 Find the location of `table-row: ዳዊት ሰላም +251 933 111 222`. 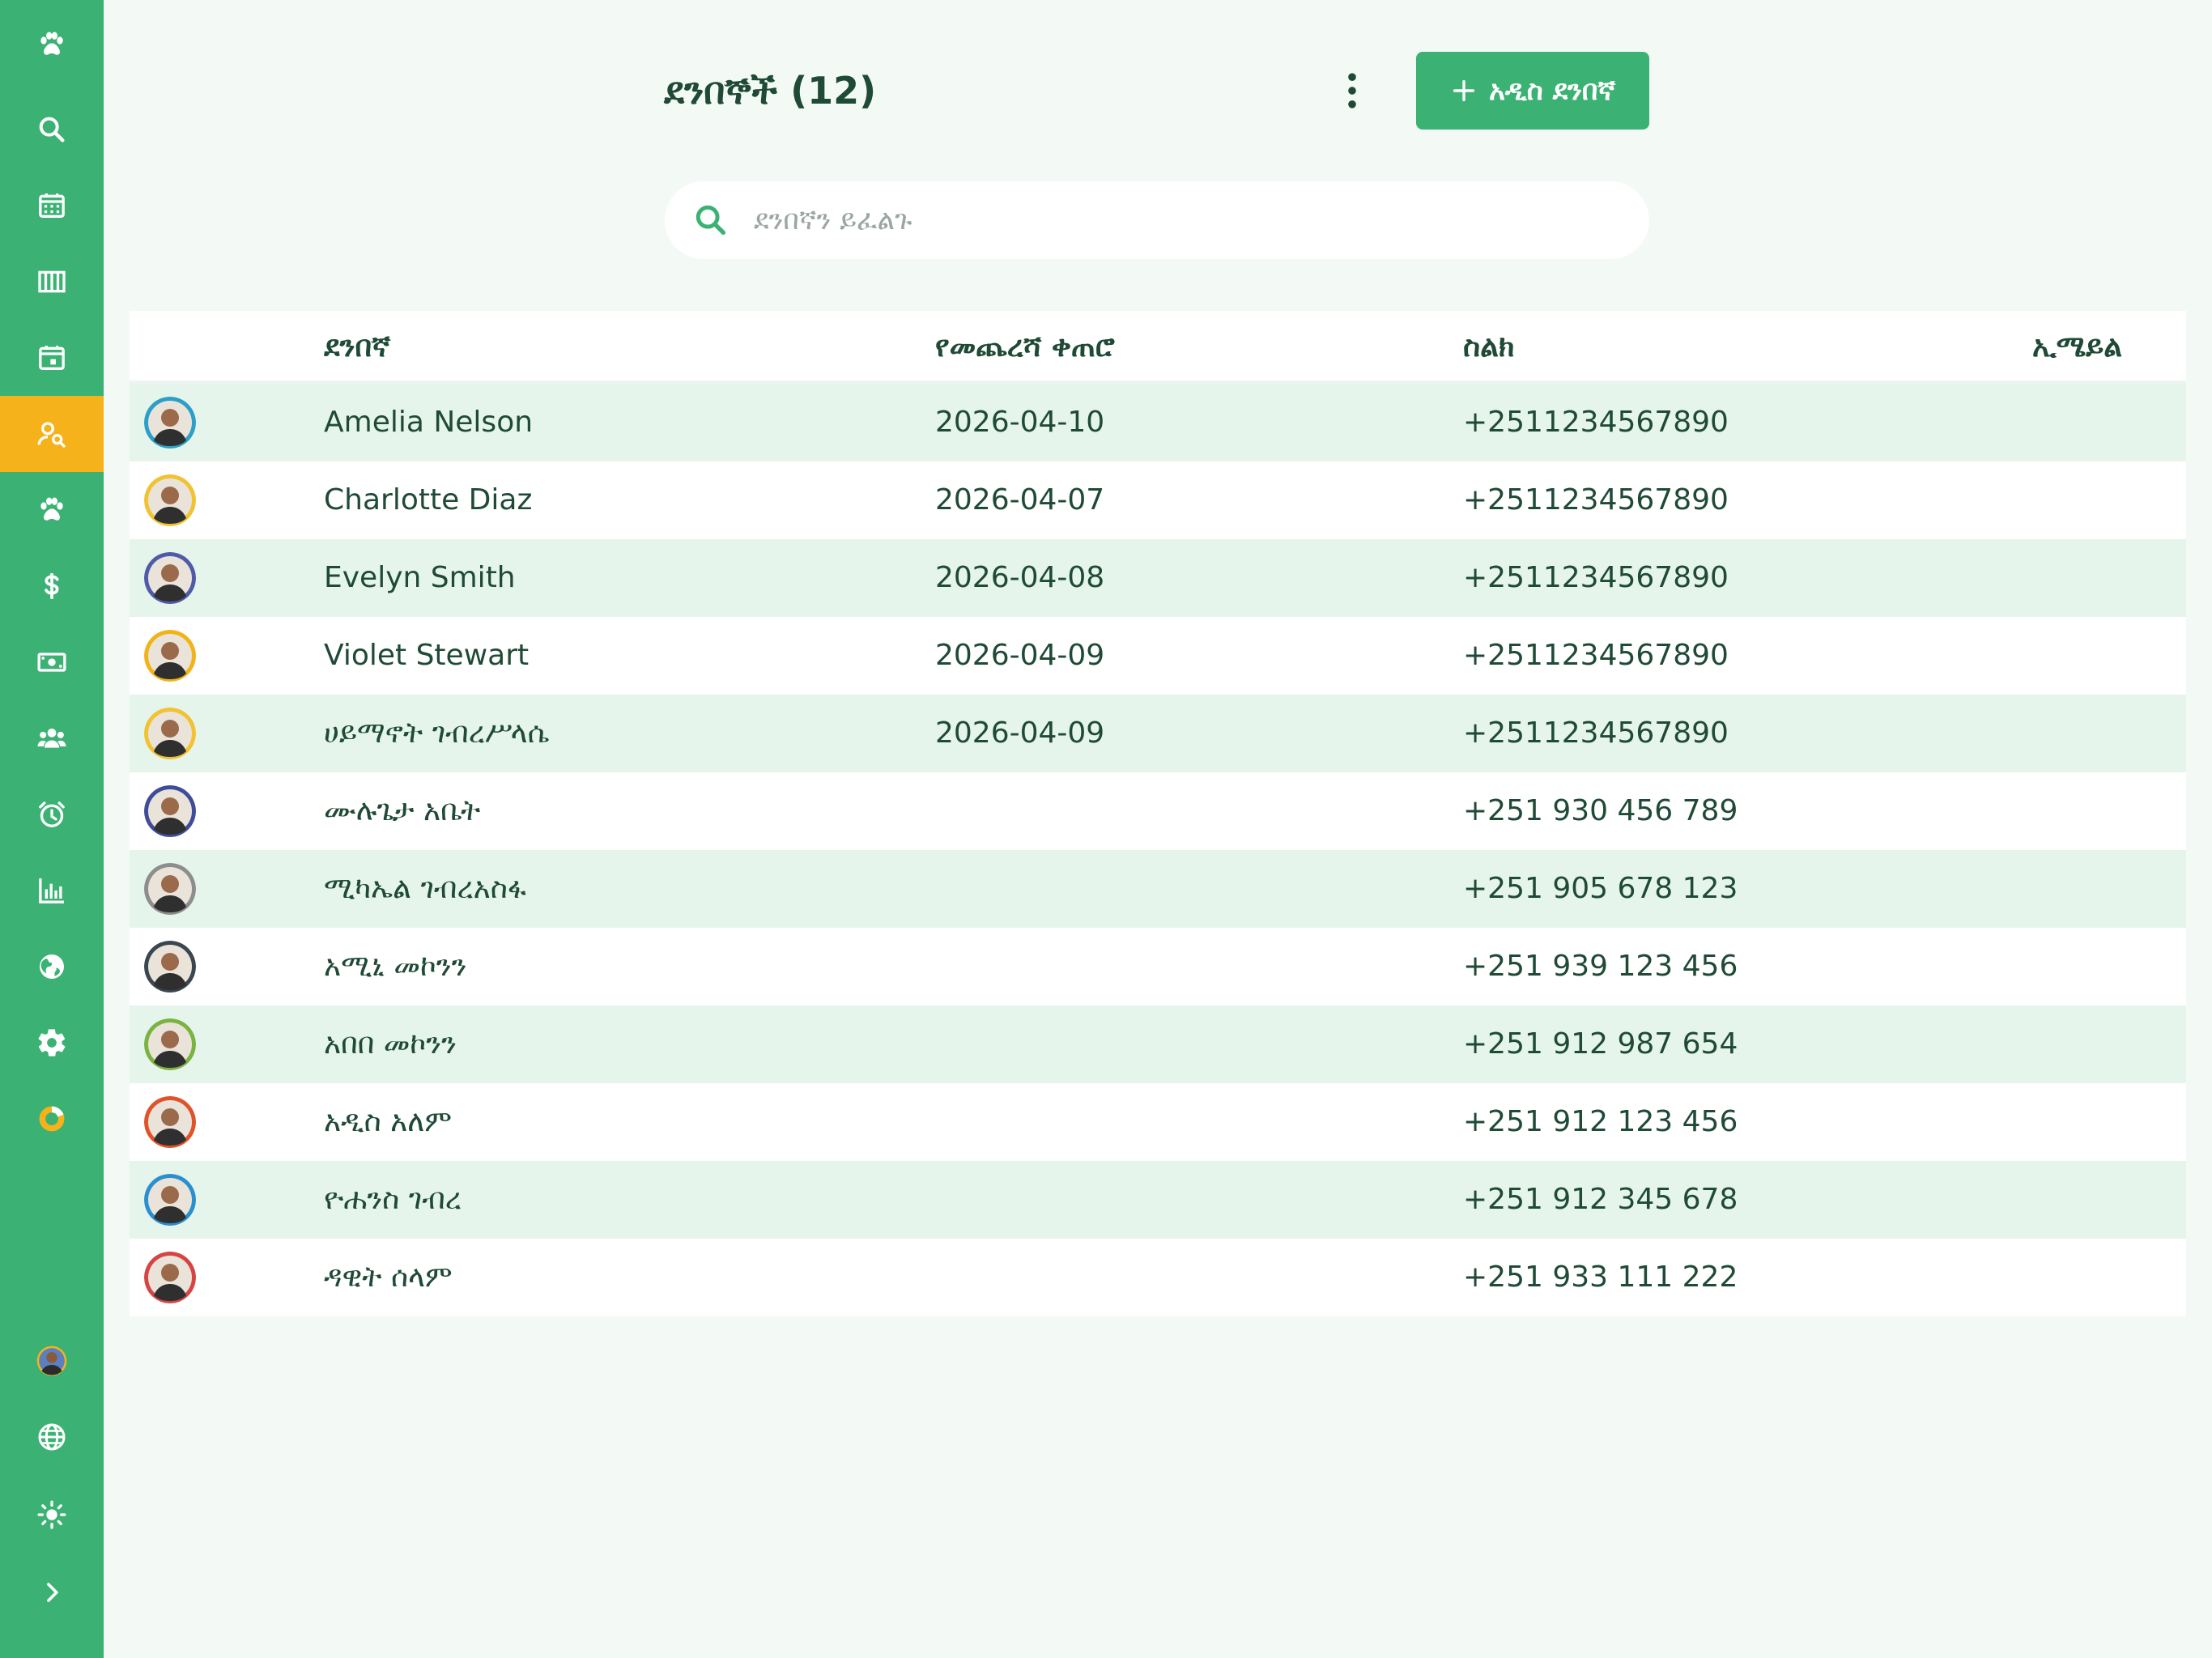

table-row: ዳዊት ሰላም +251 933 111 222 is located at coordinates (1158, 1277).